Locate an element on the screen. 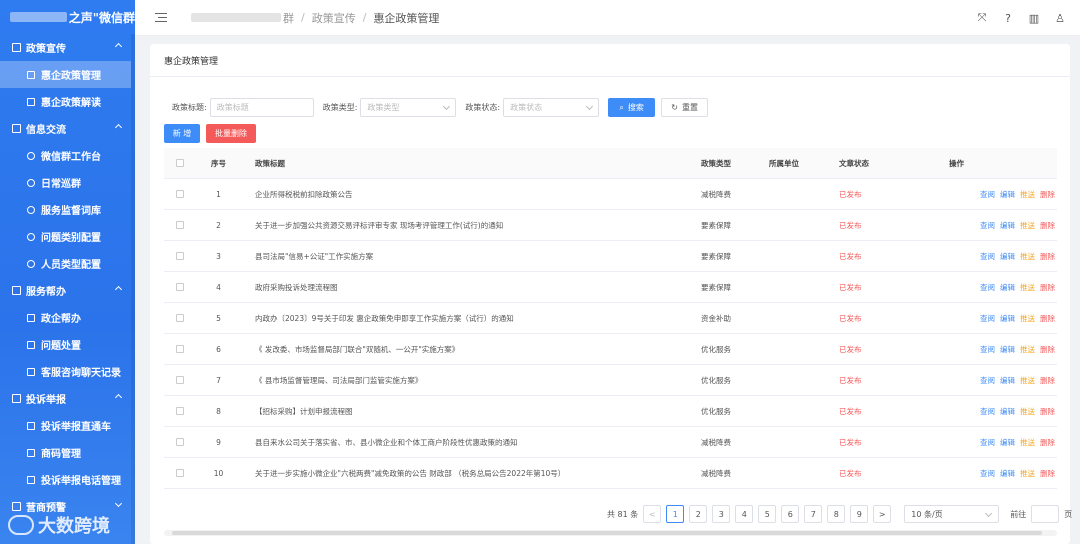 This screenshot has width=1080, height=544. row-ops: 查阅 编辑 推送 删除 is located at coordinates (1003, 349).